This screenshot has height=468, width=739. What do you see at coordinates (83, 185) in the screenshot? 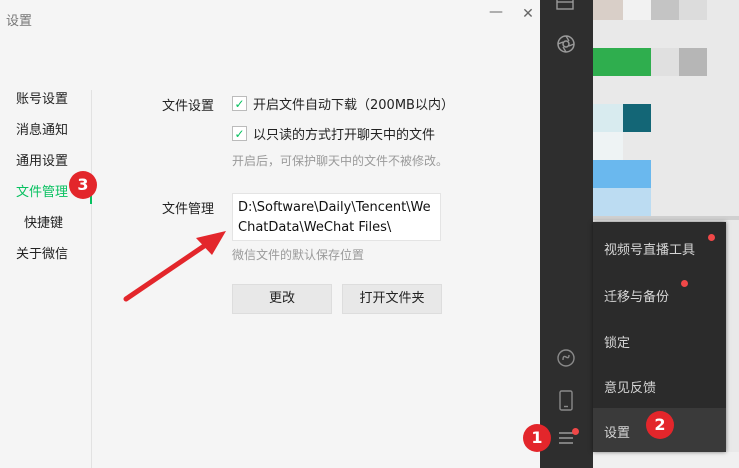
I see `step-badge-3: 3` at bounding box center [83, 185].